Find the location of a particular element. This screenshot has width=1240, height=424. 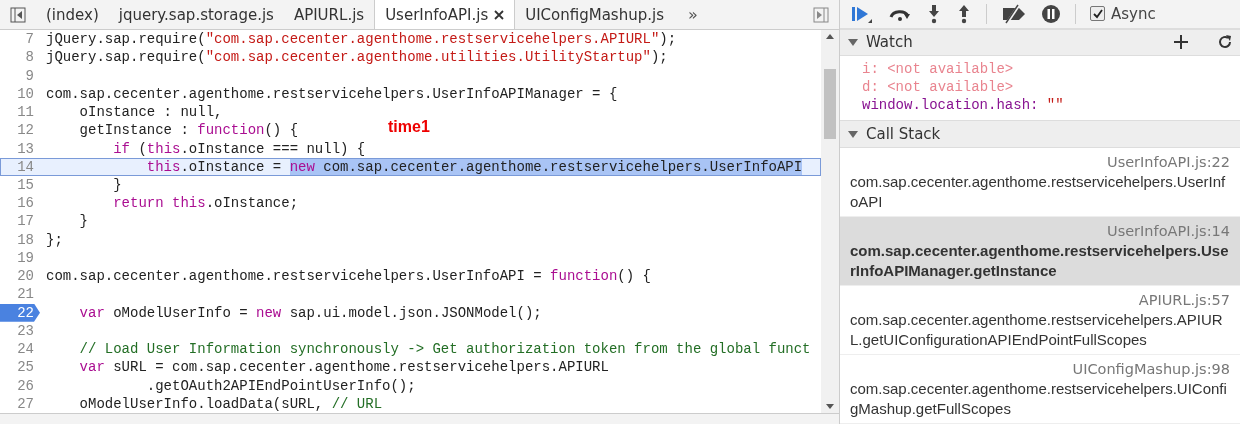

line-number: 18 is located at coordinates (20, 239).